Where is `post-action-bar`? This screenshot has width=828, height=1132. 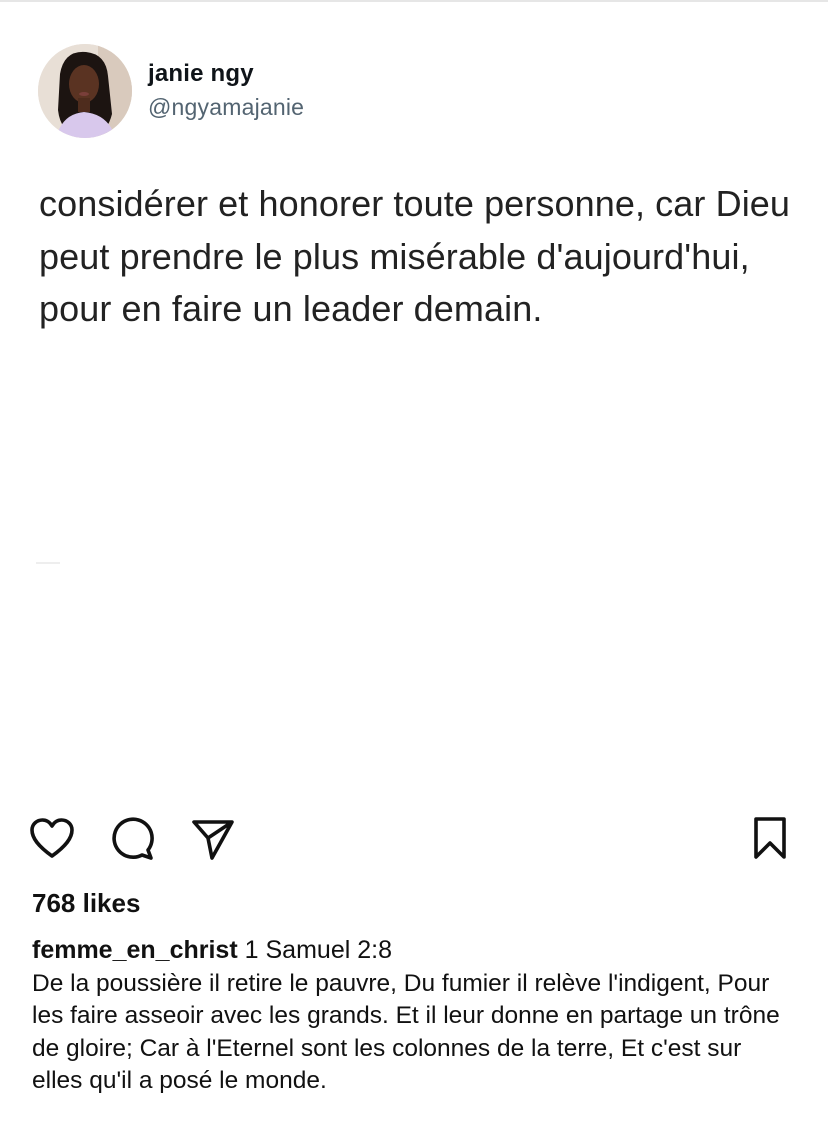
post-action-bar is located at coordinates (414, 840).